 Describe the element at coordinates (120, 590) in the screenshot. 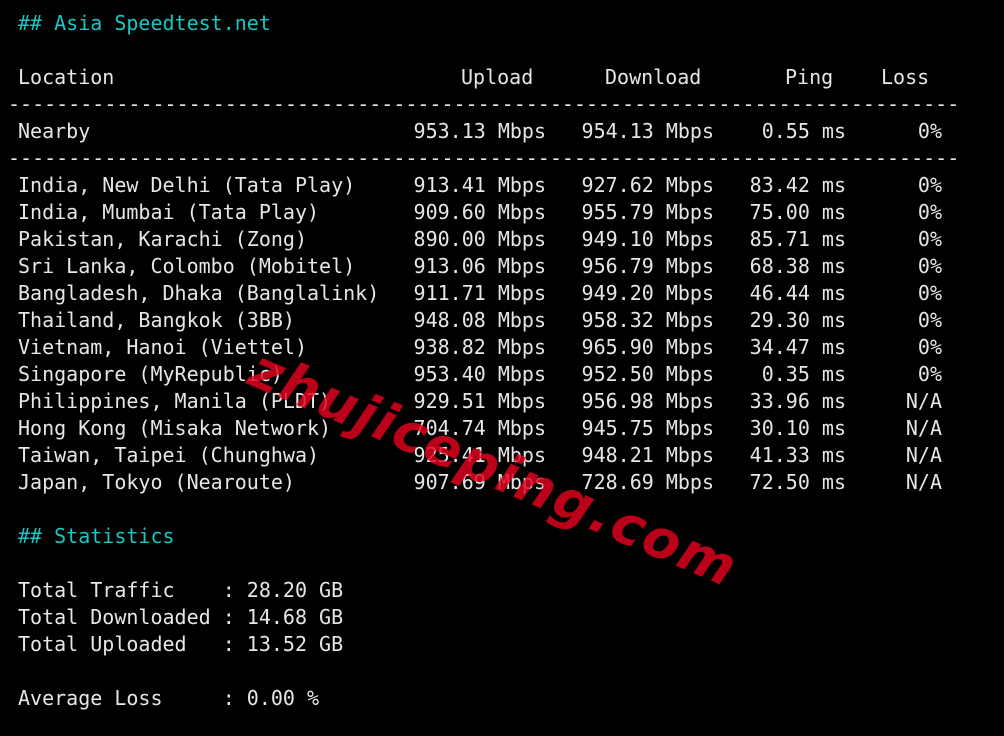

I see `stat-label: Total Traffic` at that location.